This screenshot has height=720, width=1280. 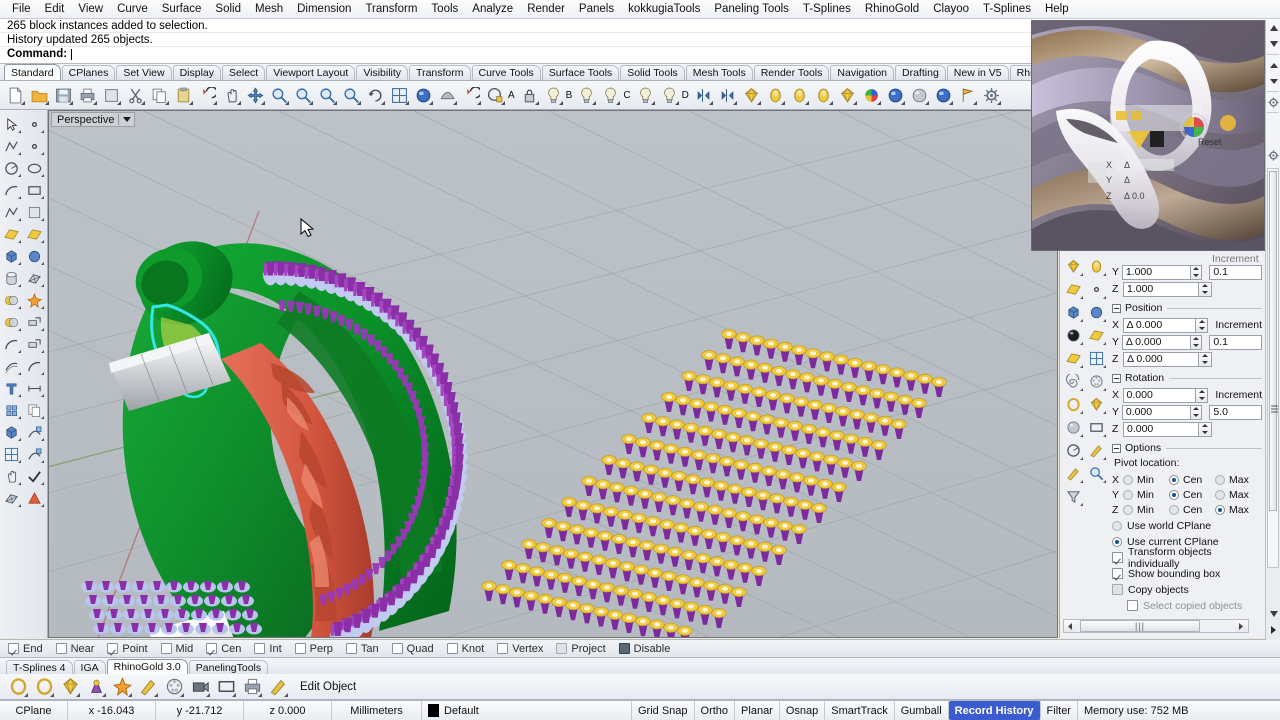 I want to click on scroll-thumb, so click(x=1273, y=341).